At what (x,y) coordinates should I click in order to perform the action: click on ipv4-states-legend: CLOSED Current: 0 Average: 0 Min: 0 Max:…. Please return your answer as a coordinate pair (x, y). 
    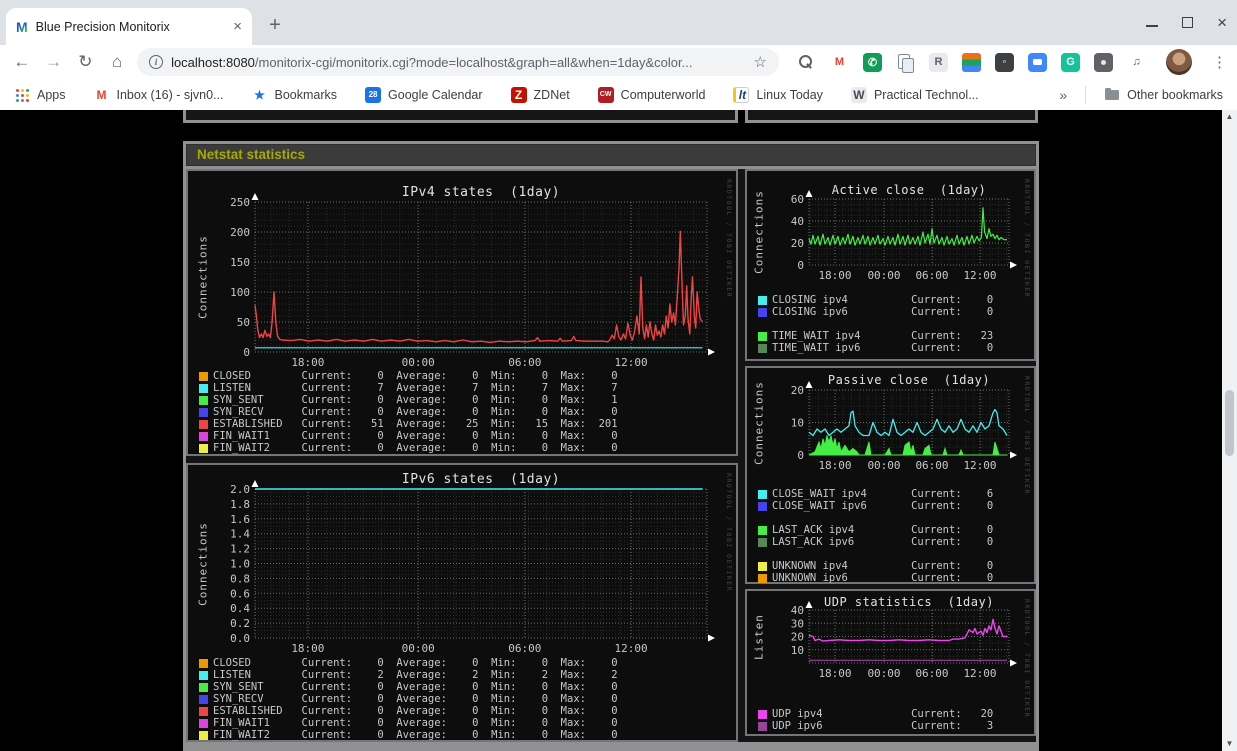
    Looking at the image, I should click on (465, 412).